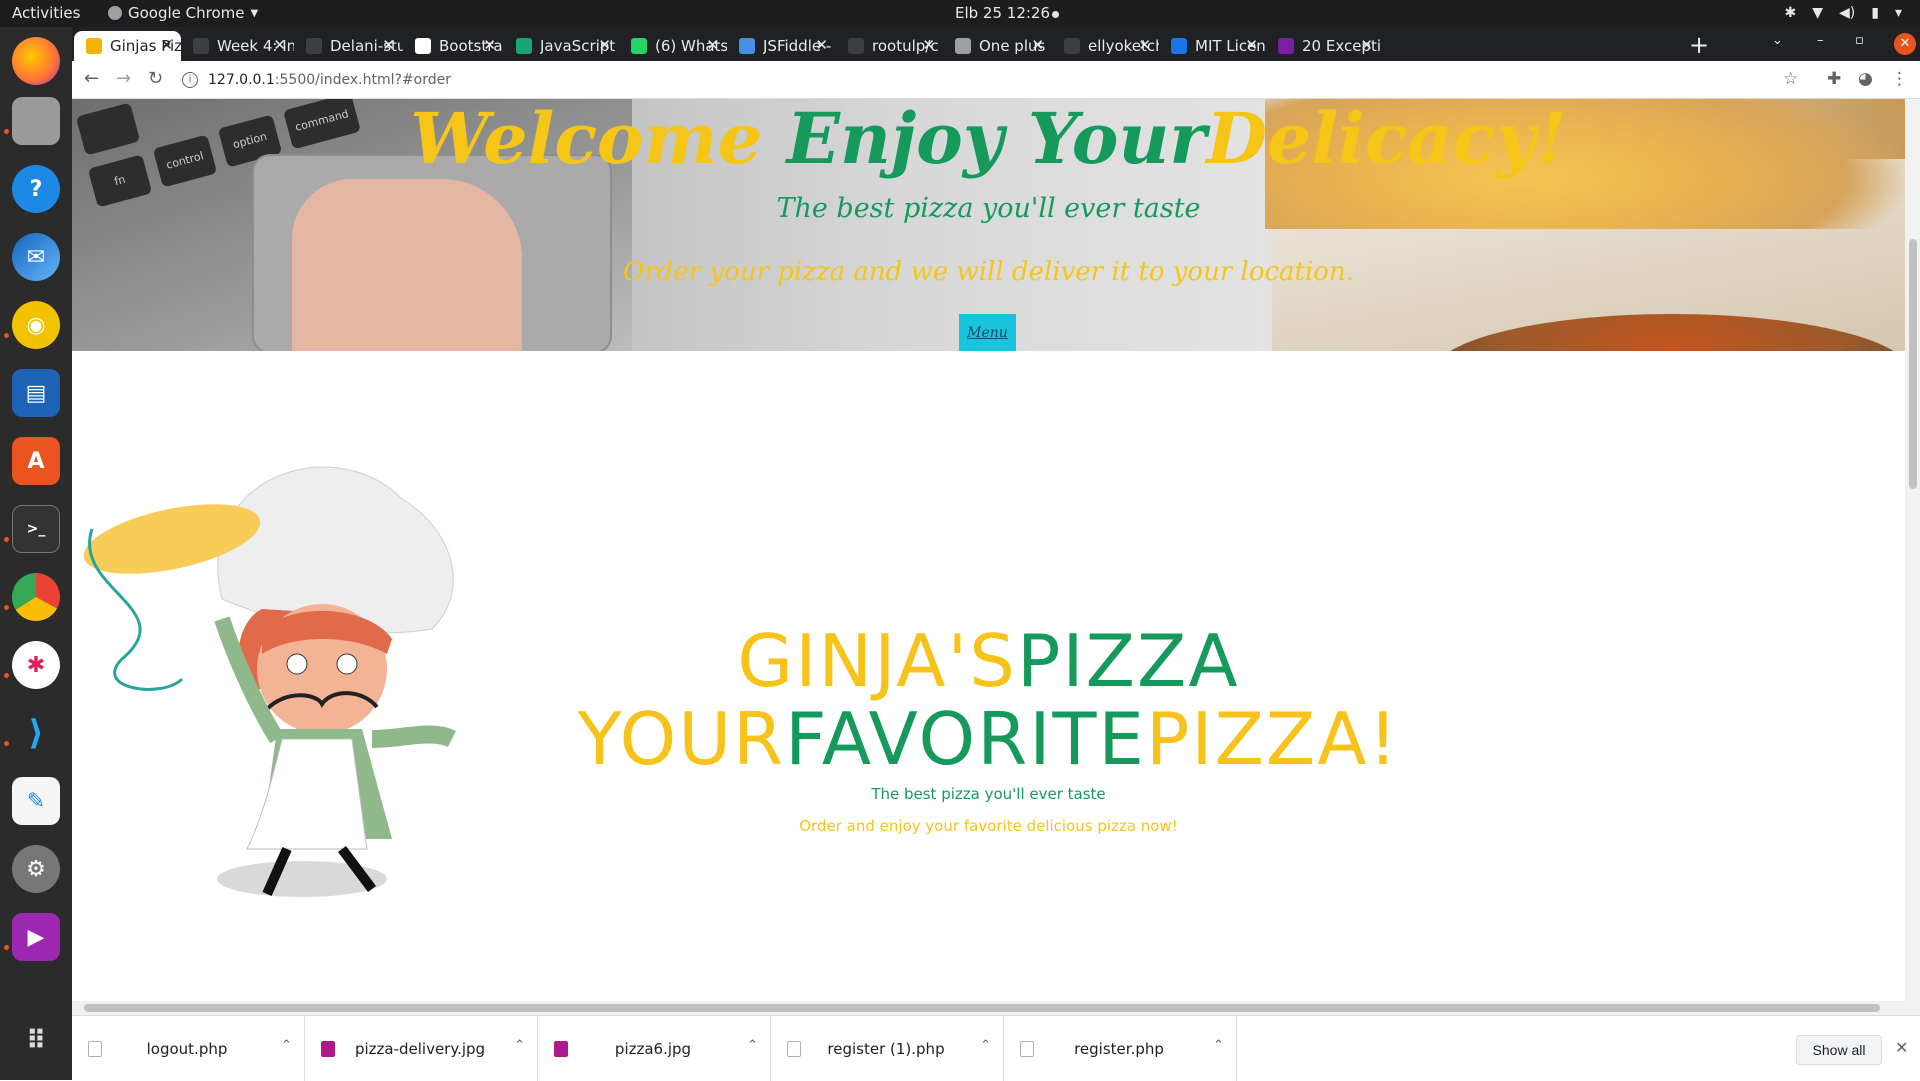 The image size is (1920, 1081). I want to click on maximize-icon: ▫, so click(1859, 40).